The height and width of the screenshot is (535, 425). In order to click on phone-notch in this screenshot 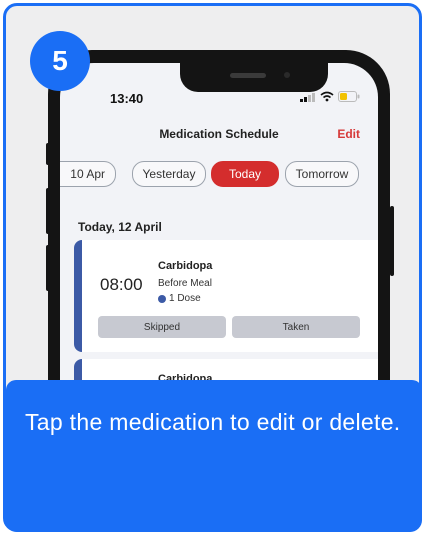, I will do `click(254, 77)`.